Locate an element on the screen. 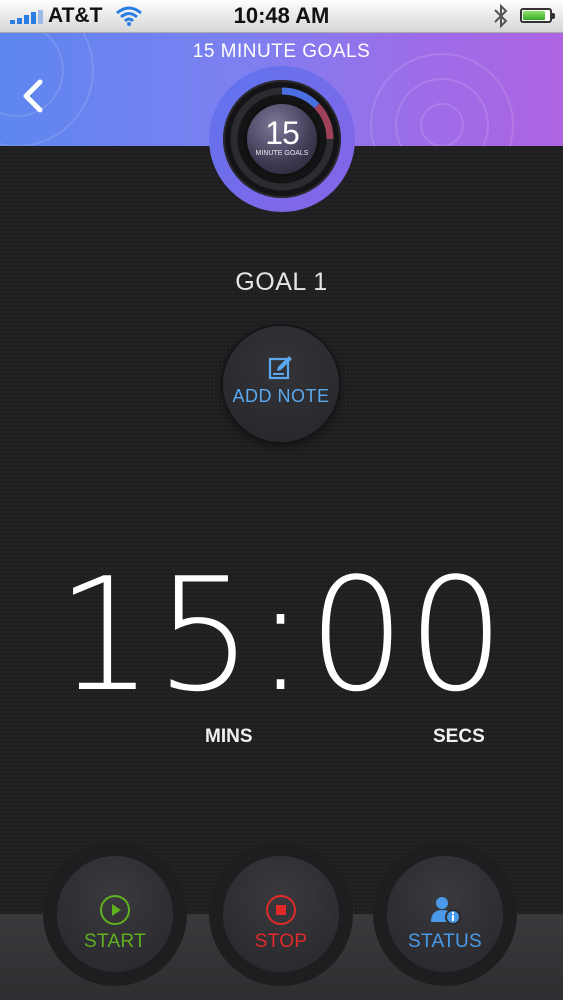  play-icon is located at coordinates (115, 910).